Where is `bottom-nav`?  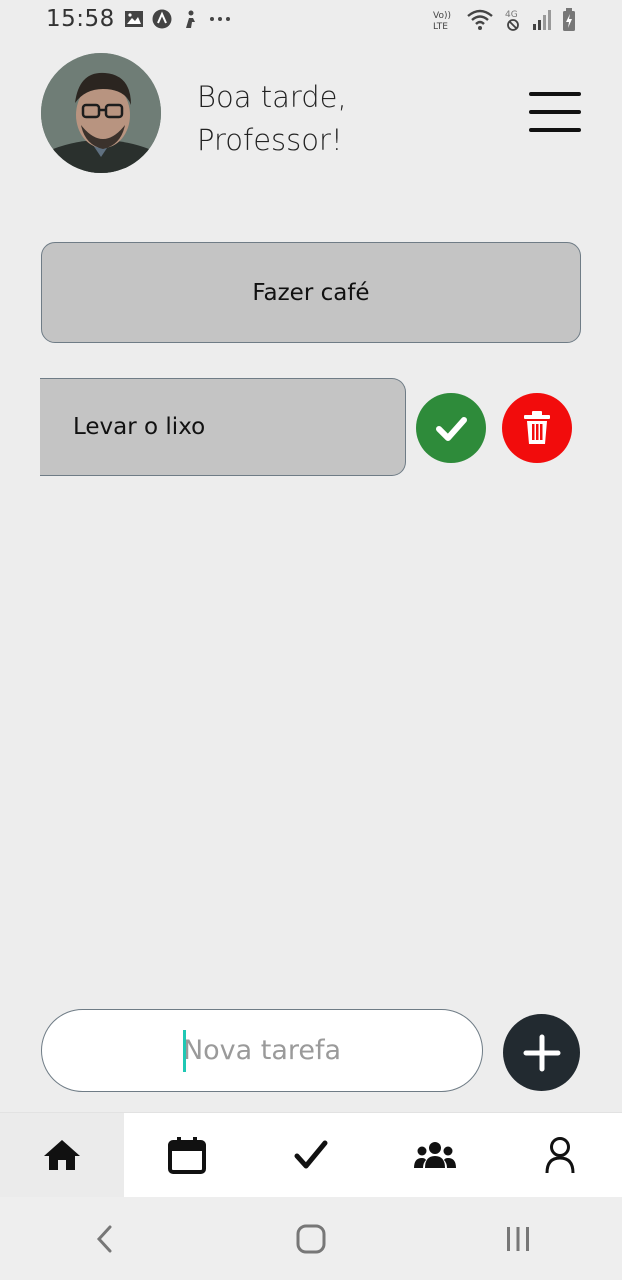
bottom-nav is located at coordinates (311, 1154).